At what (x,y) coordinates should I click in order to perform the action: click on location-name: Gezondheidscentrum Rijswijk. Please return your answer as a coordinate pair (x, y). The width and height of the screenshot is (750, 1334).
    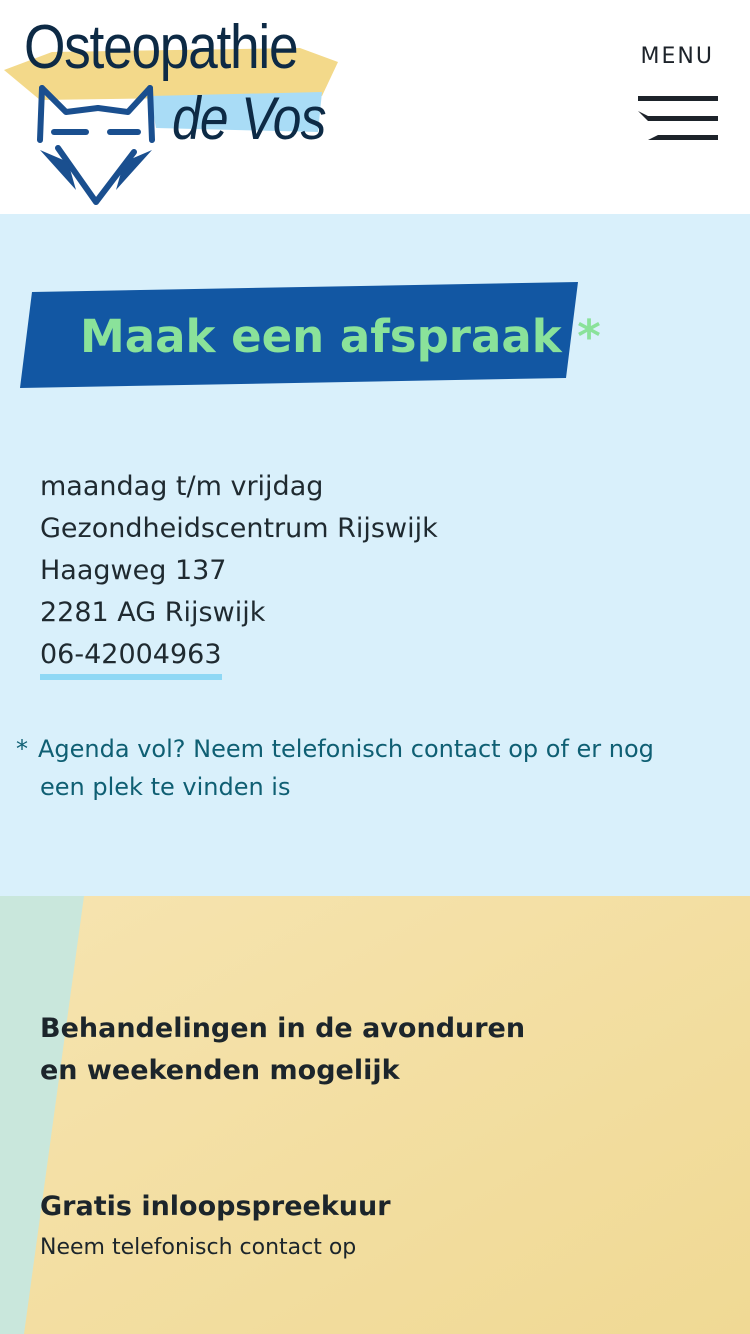
    Looking at the image, I should click on (239, 528).